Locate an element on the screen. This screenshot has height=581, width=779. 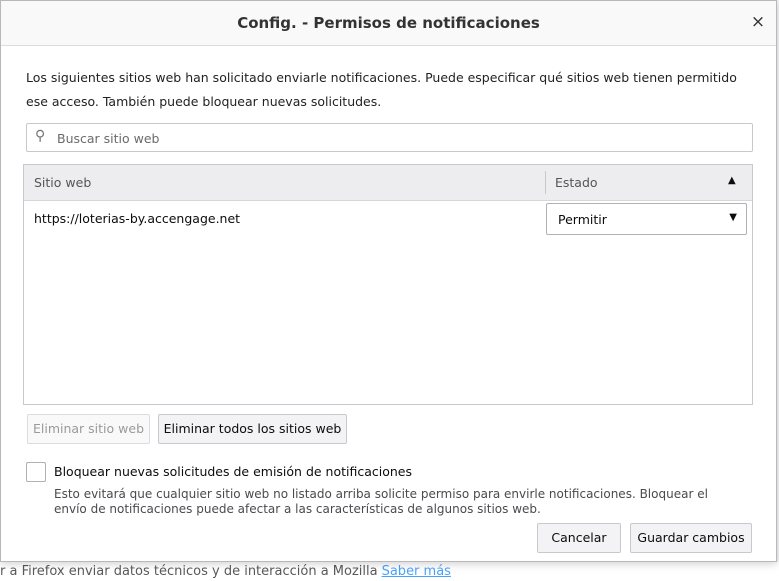
save-changes-button: Guardar cambios is located at coordinates (691, 538).